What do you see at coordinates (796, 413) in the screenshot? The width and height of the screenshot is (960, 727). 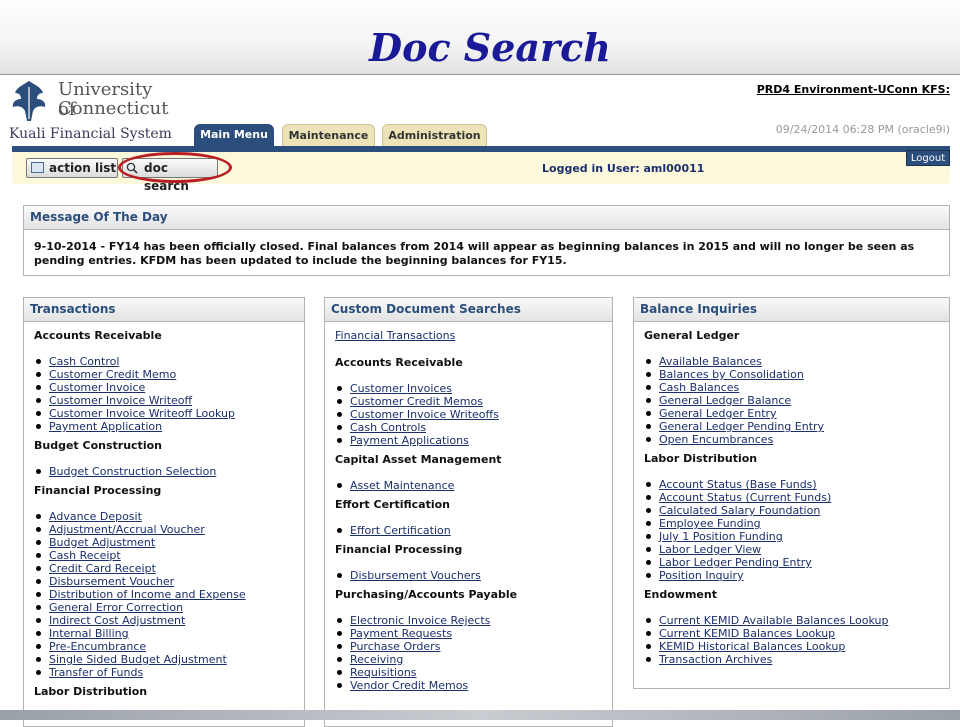 I see `menu-link: General Ledger Entry` at bounding box center [796, 413].